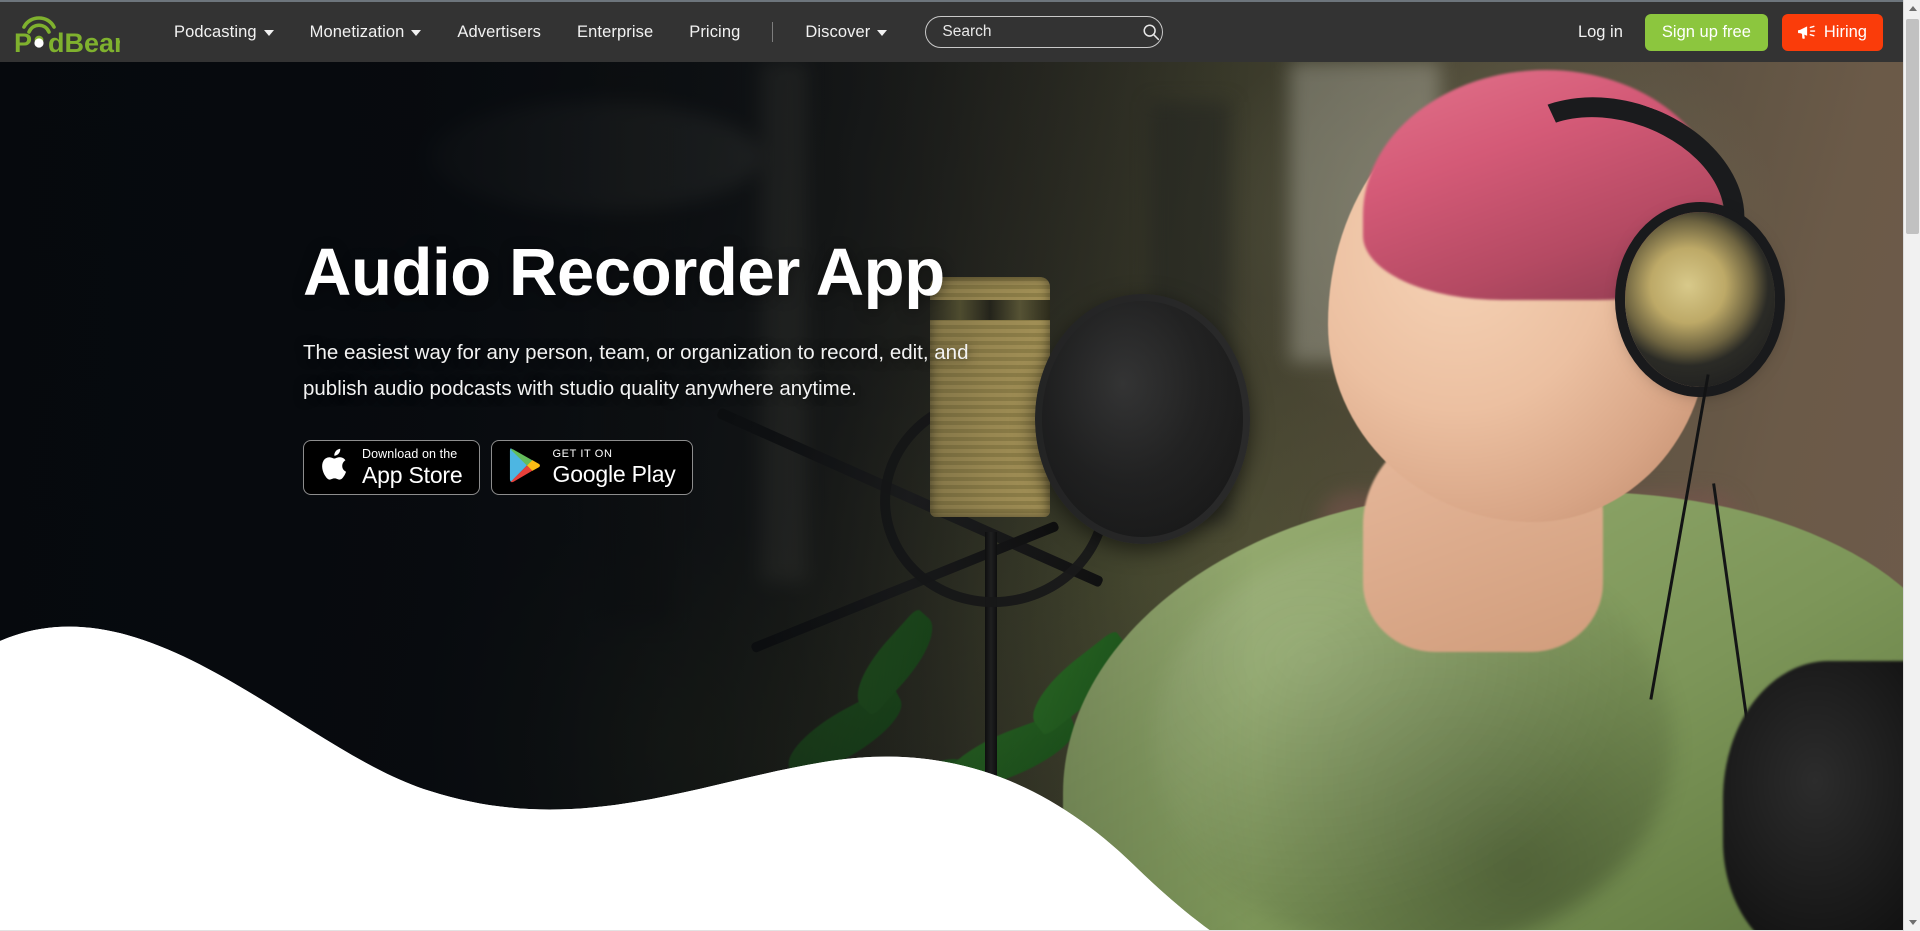 The width and height of the screenshot is (1920, 931). I want to click on app-store-small-label: Download on the, so click(410, 454).